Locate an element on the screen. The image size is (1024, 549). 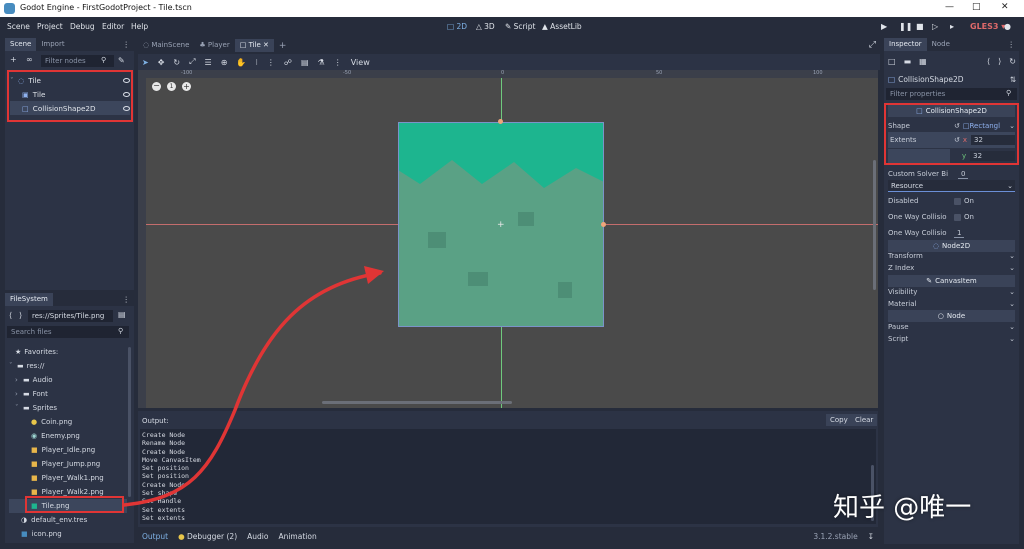
annotation-arrow is located at coordinates (253, 386).